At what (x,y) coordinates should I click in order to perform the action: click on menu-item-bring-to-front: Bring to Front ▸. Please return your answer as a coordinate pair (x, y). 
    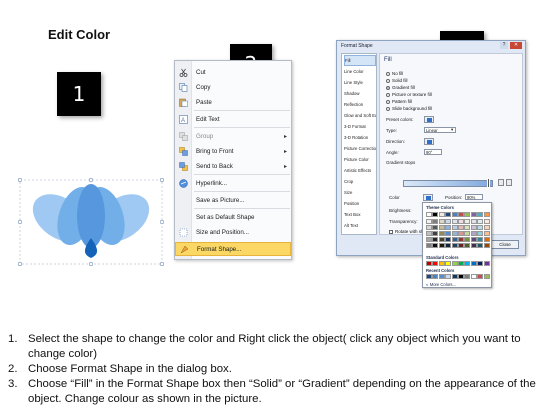
    Looking at the image, I should click on (233, 151).